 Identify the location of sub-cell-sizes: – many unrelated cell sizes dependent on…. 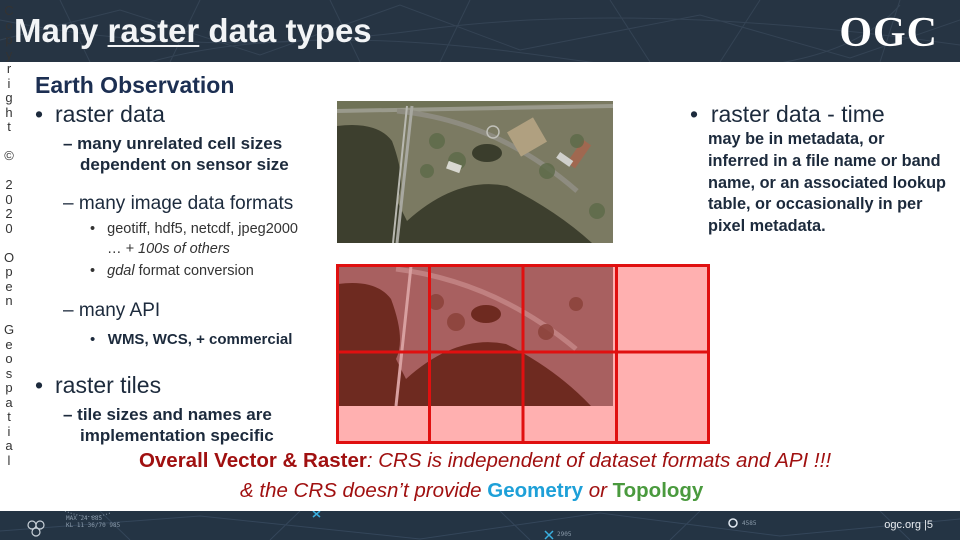
(176, 154).